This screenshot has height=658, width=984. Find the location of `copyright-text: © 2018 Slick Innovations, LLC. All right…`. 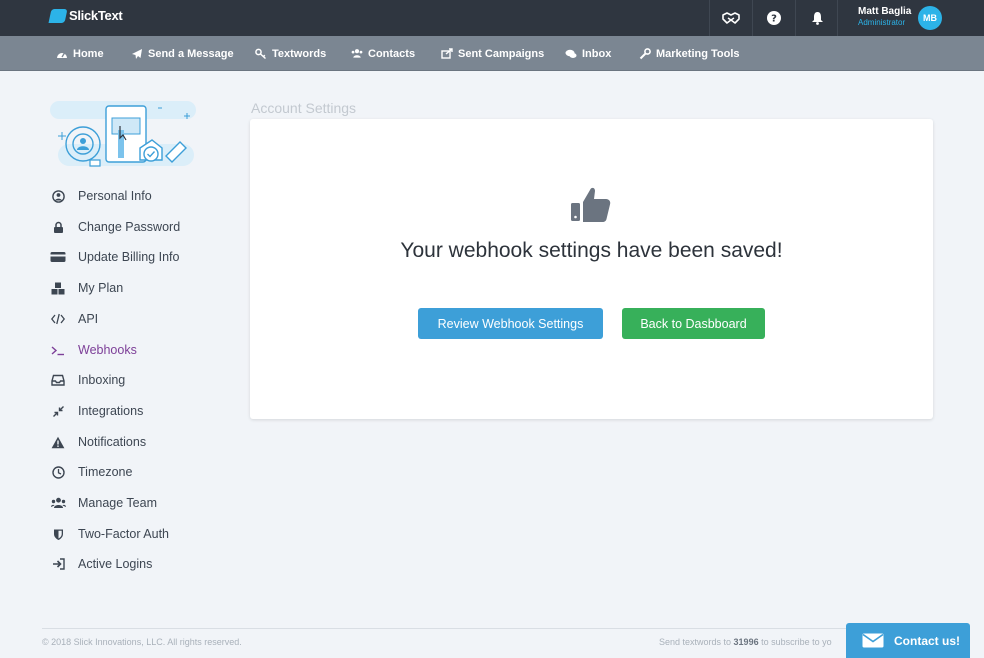

copyright-text: © 2018 Slick Innovations, LLC. All right… is located at coordinates (142, 642).